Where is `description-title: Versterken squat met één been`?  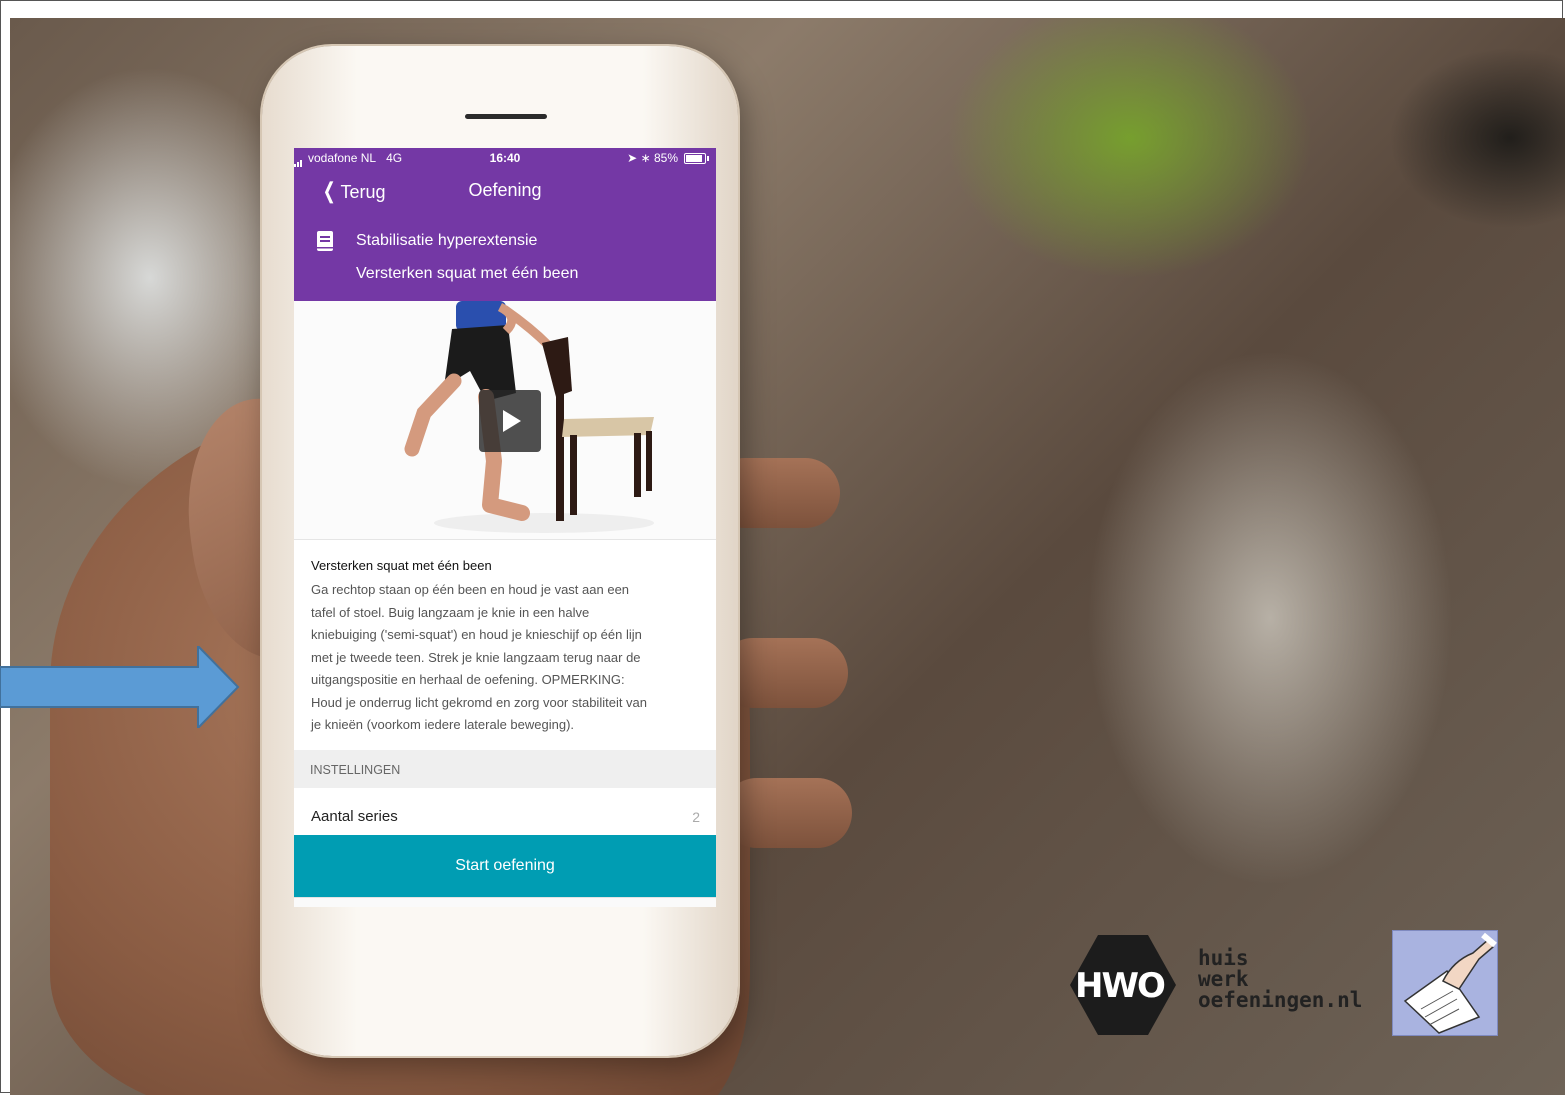
description-title: Versterken squat met één been is located at coordinates (401, 565).